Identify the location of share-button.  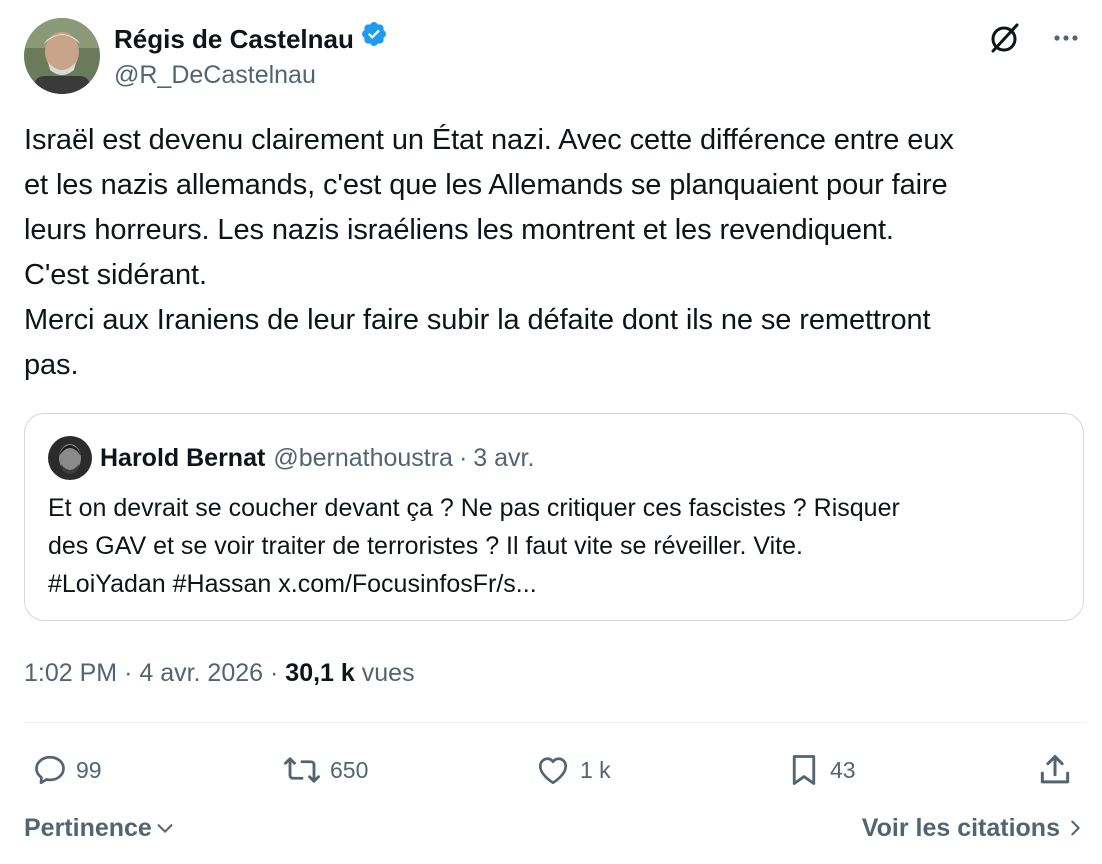
(1059, 770).